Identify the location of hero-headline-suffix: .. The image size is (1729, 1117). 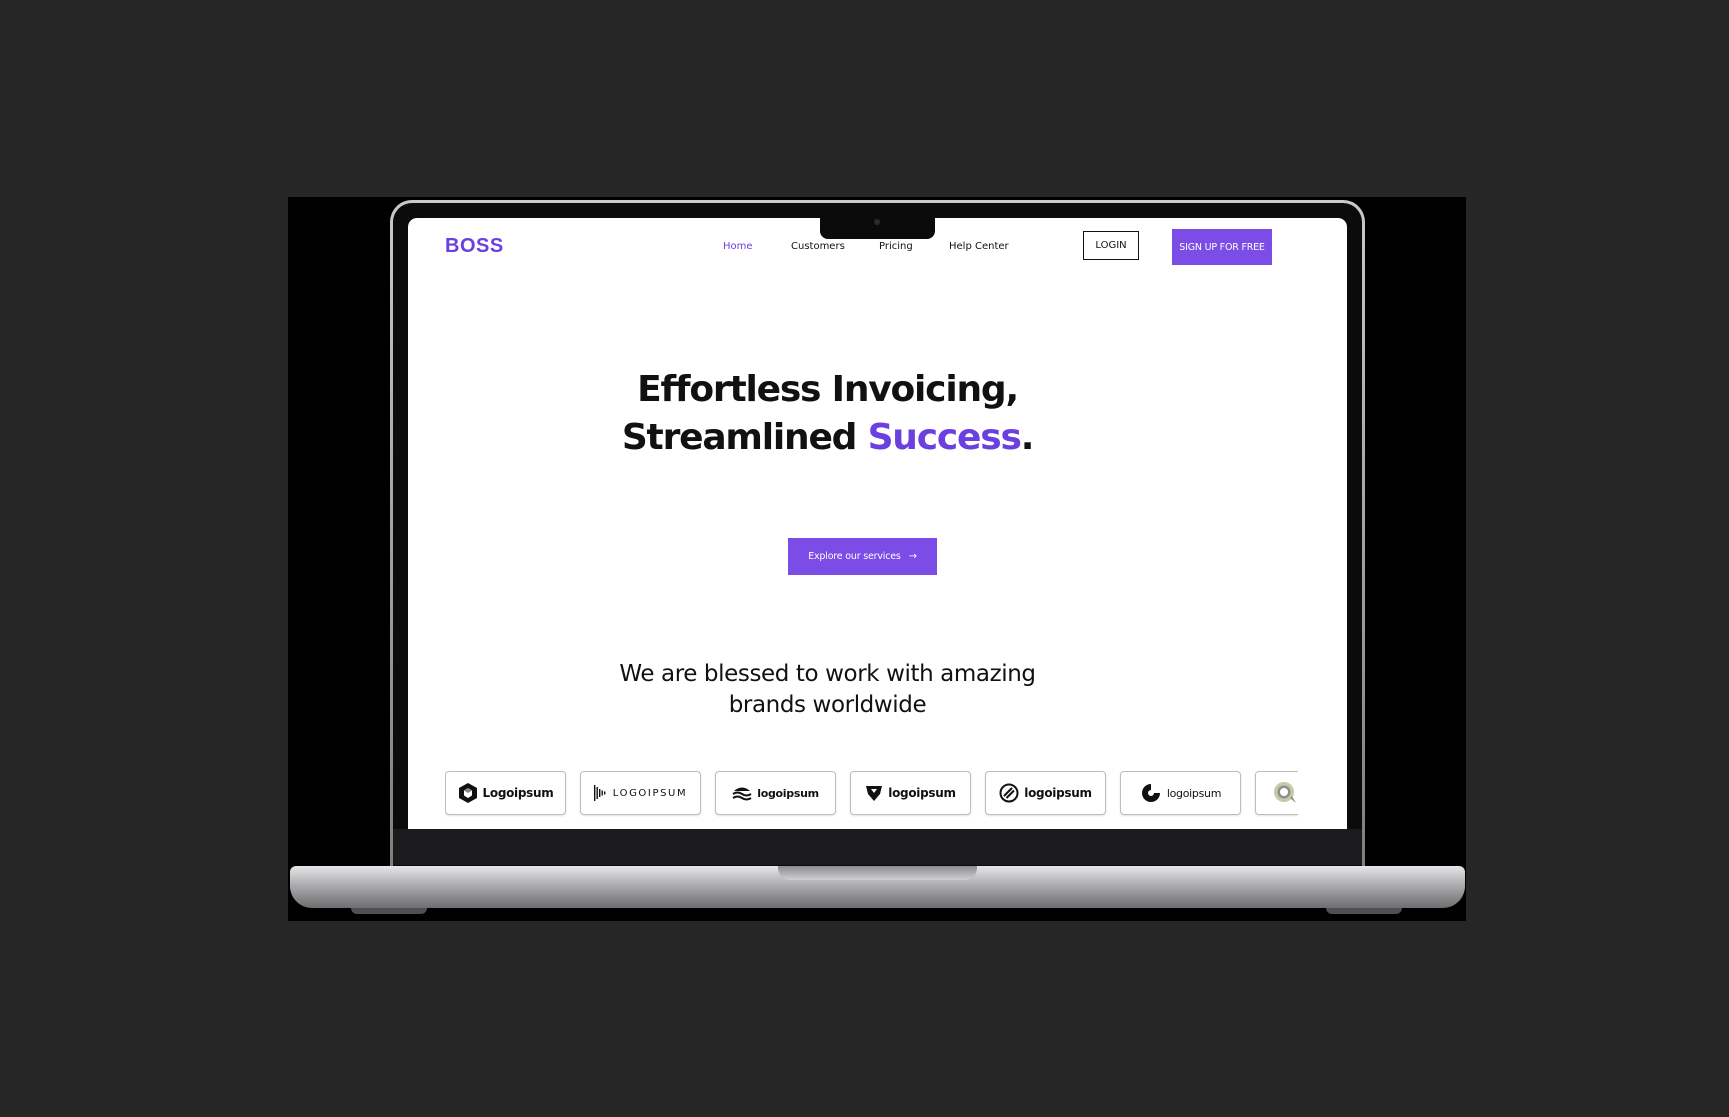
(1027, 437).